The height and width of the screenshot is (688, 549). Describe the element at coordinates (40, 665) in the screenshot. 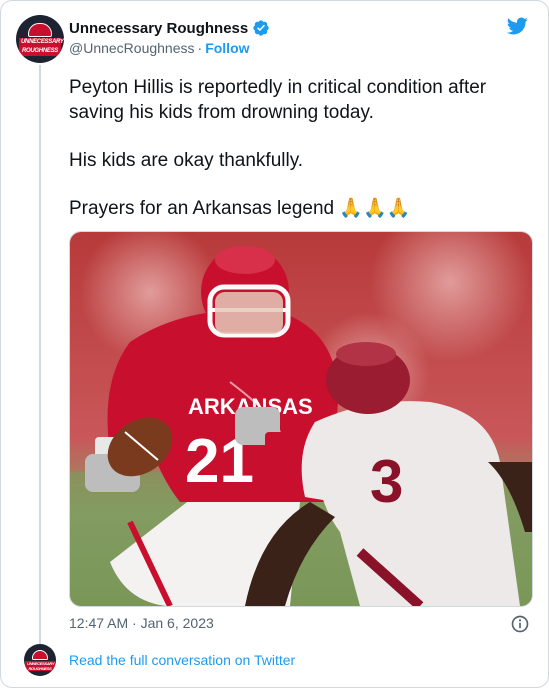

I see `logo-text-small: UNNECESSARY ROUGHNESS` at that location.